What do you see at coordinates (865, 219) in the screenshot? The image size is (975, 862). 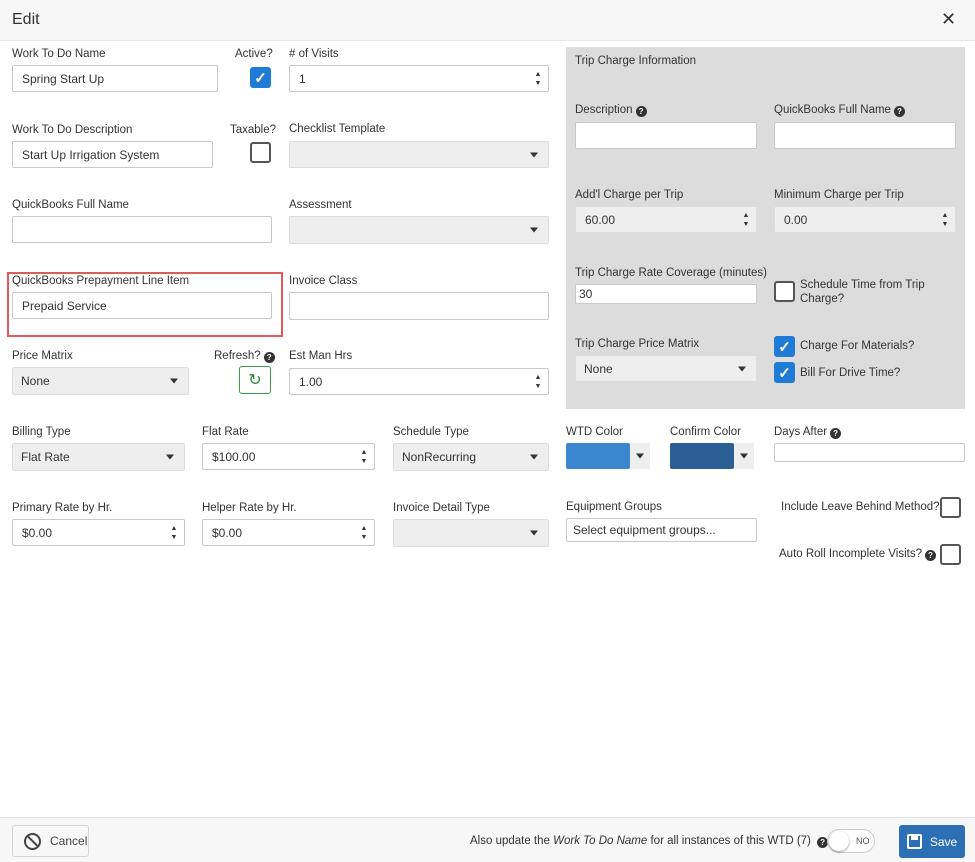 I see `min-charge-input: 0.00 ▲ ▼` at bounding box center [865, 219].